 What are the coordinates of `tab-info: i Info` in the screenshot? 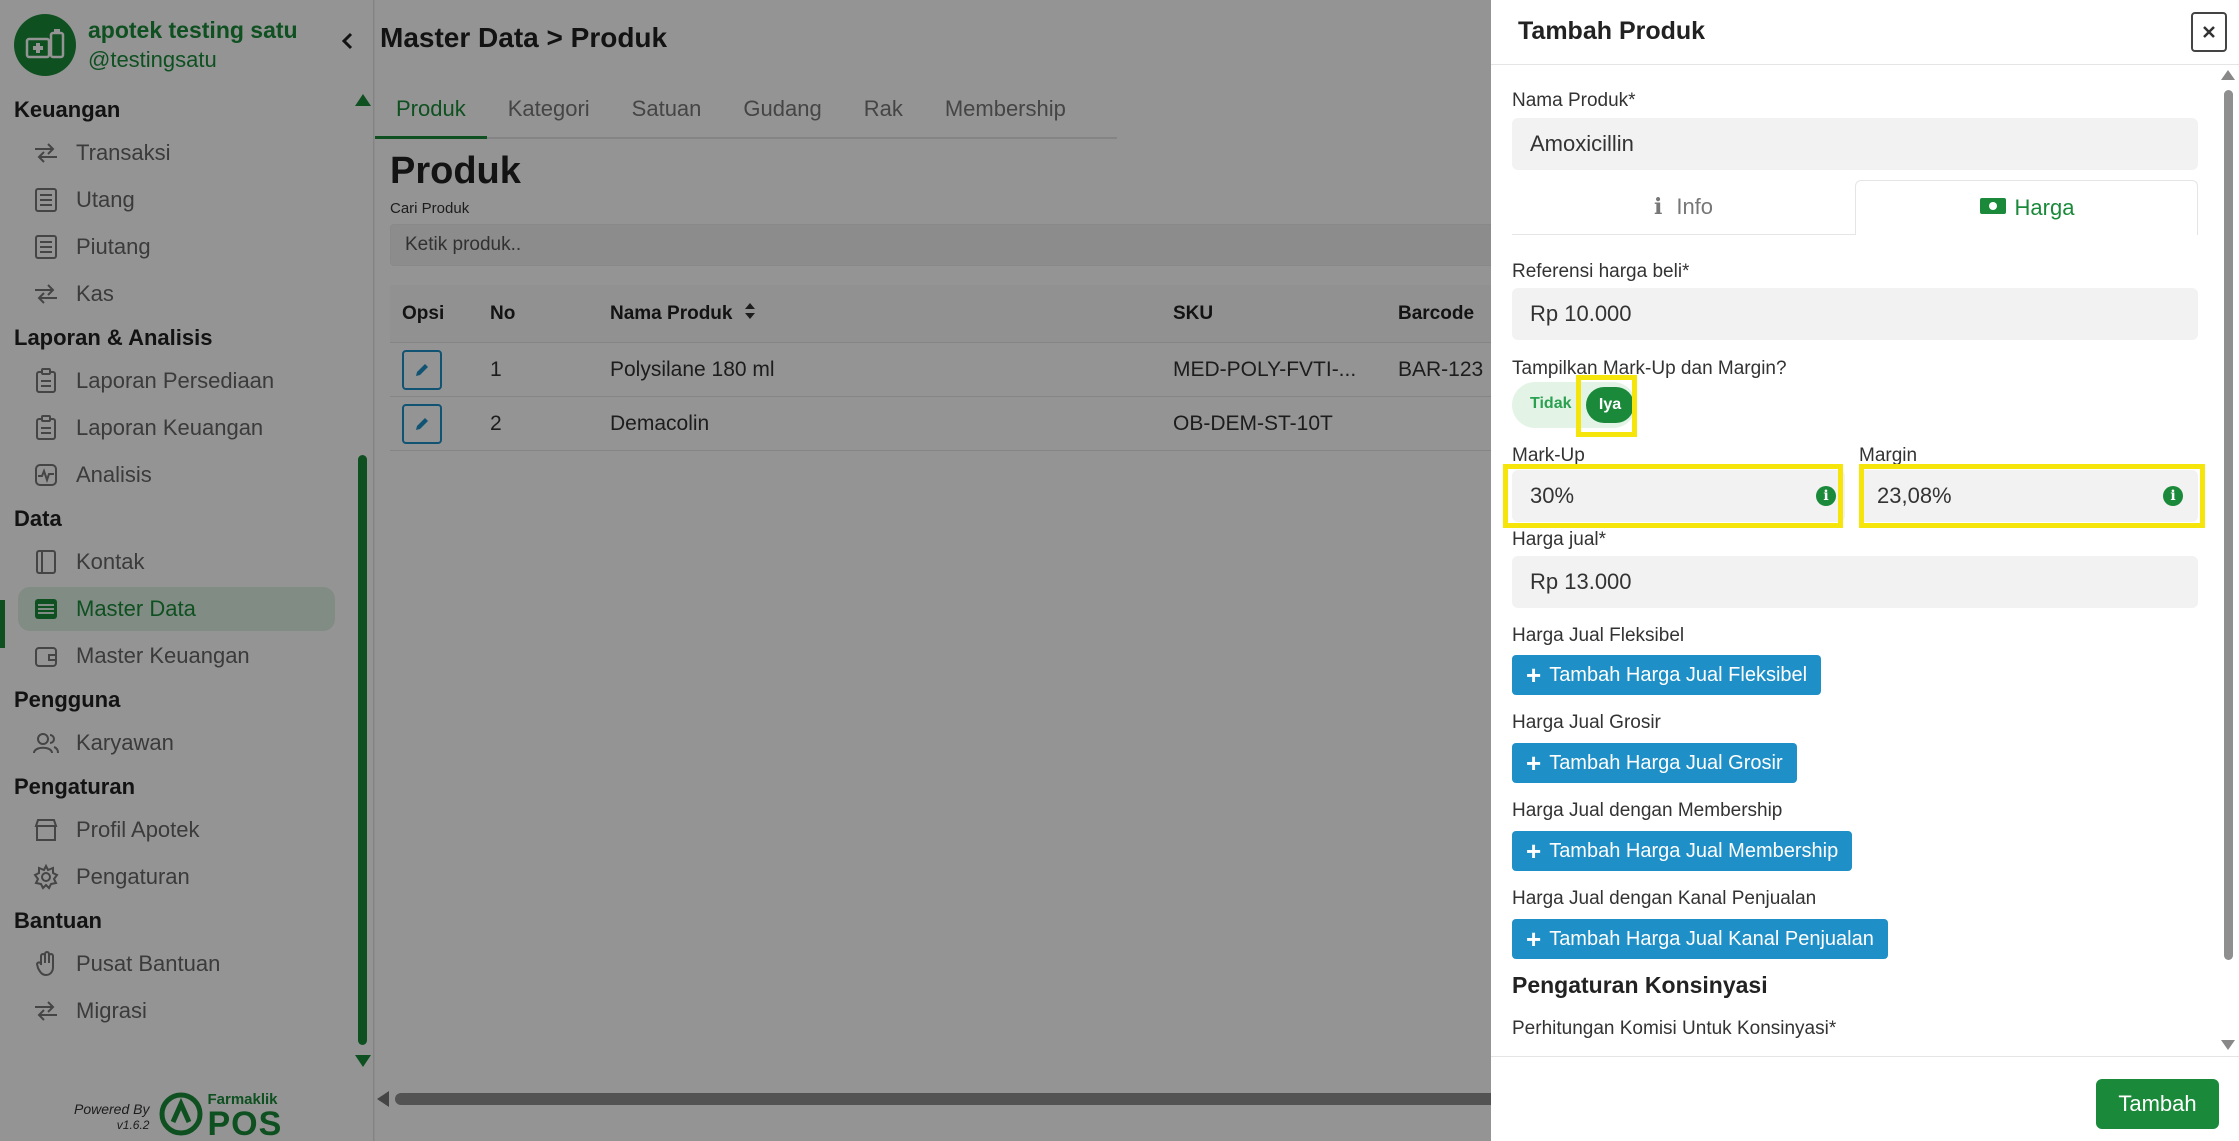 It's located at (1683, 207).